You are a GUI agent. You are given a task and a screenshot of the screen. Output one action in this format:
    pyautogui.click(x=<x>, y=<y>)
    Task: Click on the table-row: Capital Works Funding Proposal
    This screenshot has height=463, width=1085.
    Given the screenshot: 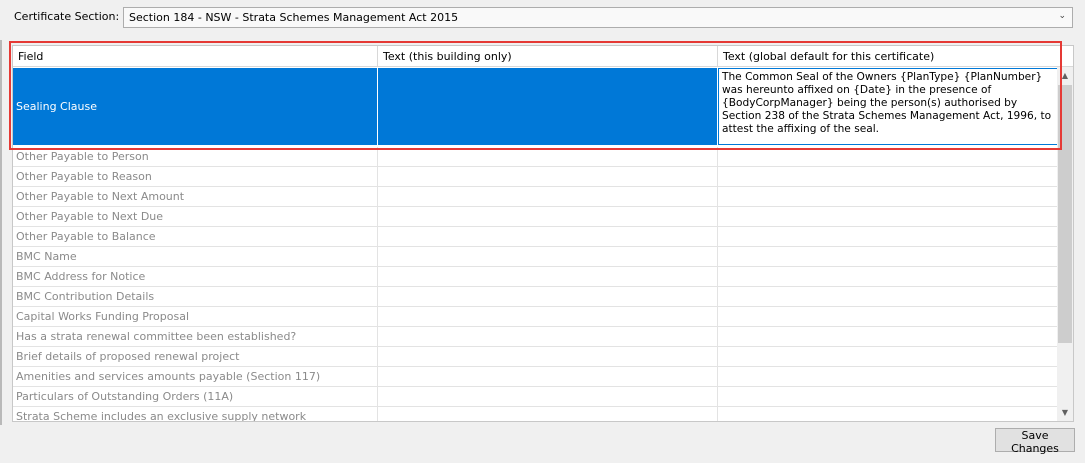 What is the action you would take?
    pyautogui.click(x=535, y=317)
    